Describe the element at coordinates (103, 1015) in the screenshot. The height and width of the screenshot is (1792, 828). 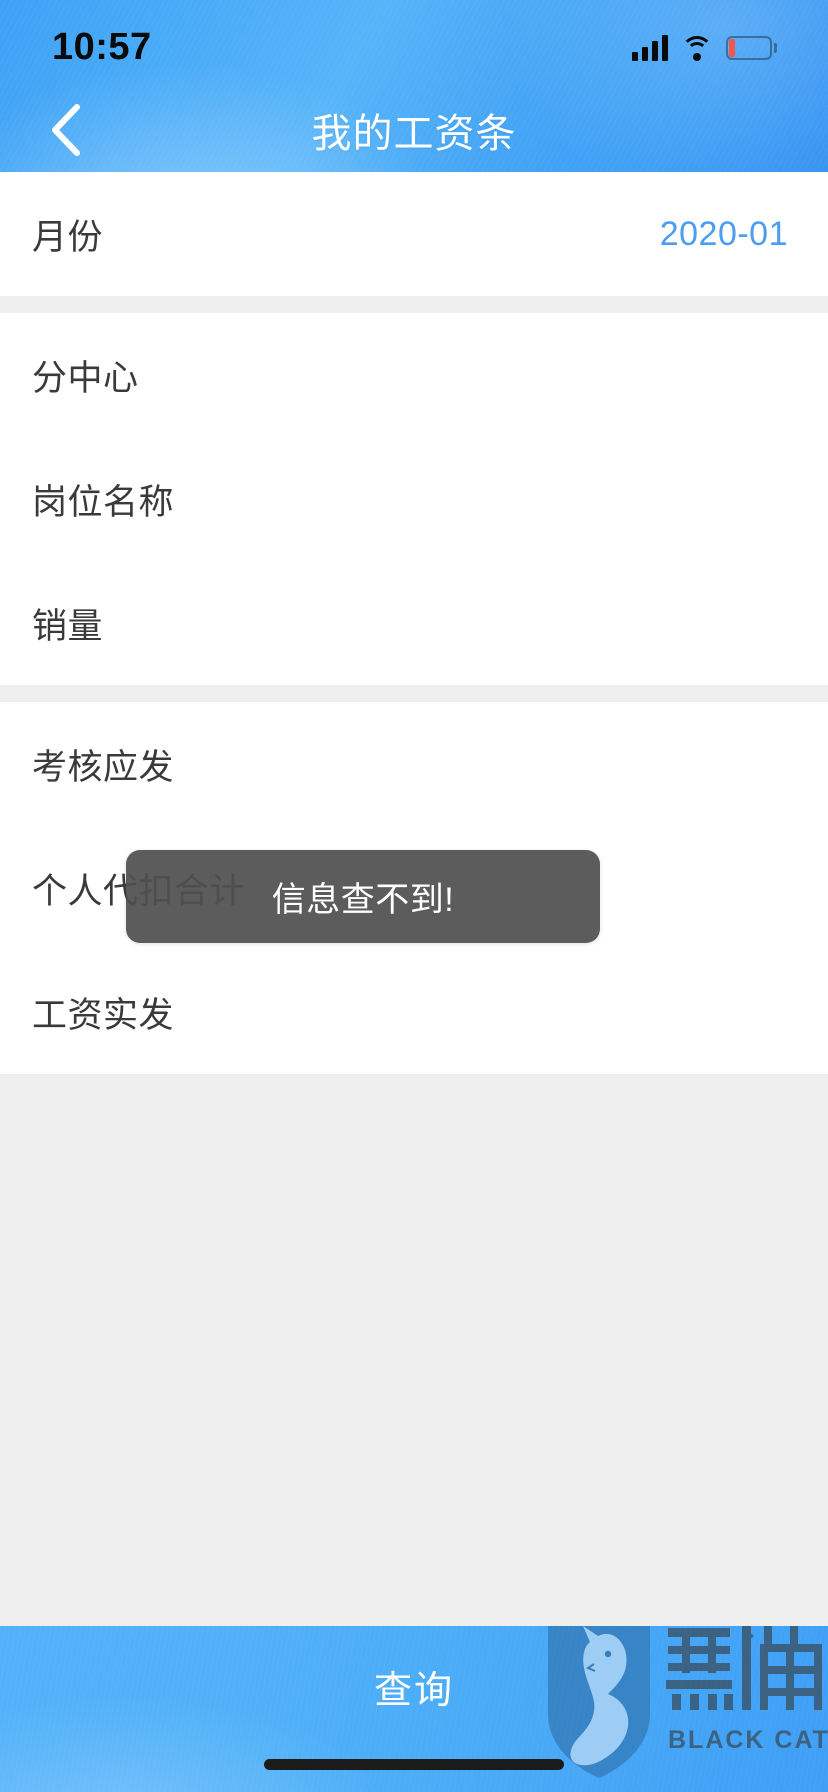
I see `row-label: 工资实发` at that location.